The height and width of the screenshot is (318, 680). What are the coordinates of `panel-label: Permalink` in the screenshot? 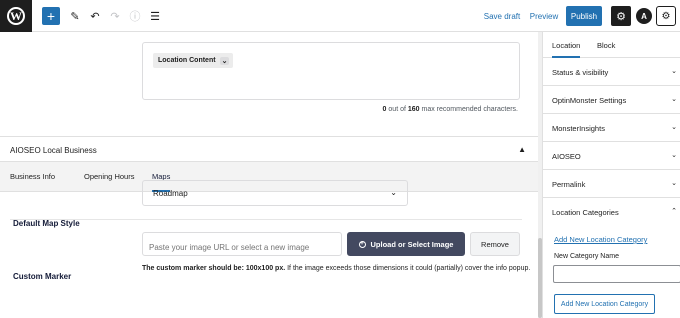 It's located at (569, 184).